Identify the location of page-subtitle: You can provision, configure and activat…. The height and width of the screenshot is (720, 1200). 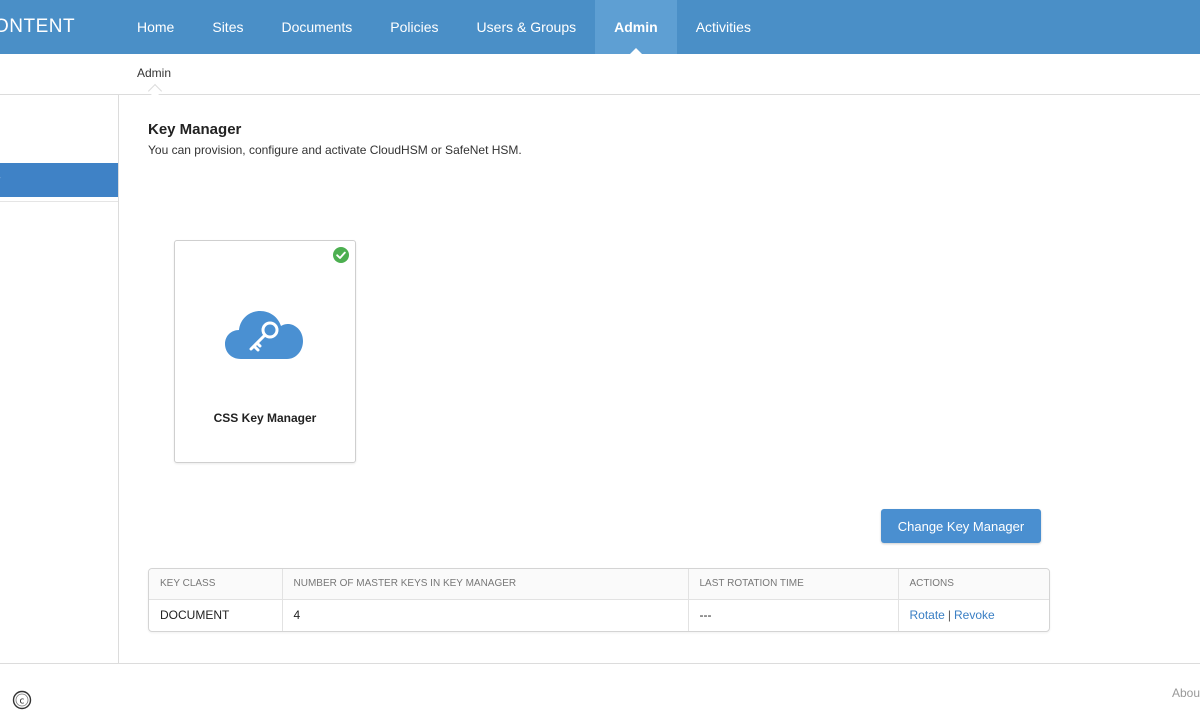
(335, 150).